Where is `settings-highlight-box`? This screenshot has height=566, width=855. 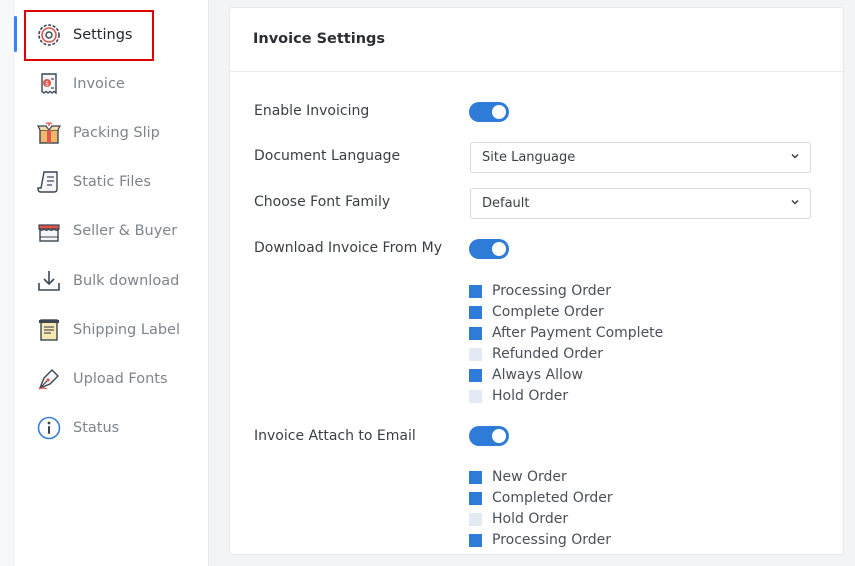
settings-highlight-box is located at coordinates (89, 35).